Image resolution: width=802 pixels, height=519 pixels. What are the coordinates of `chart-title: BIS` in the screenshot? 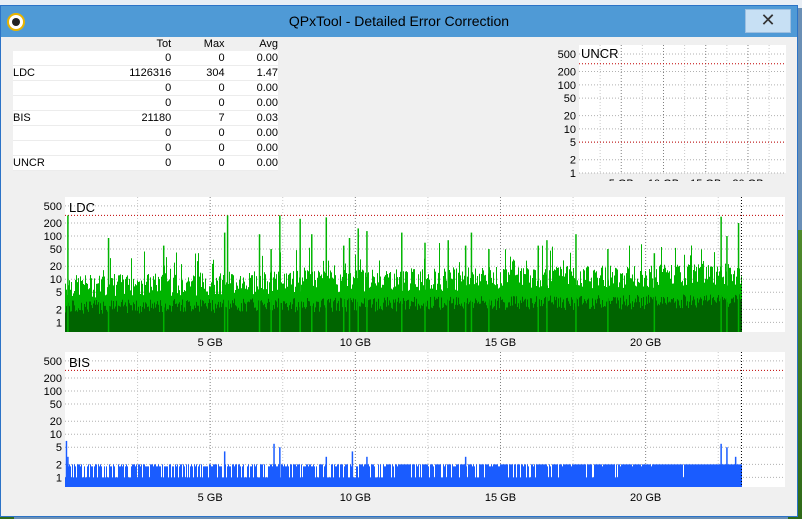 It's located at (79, 362).